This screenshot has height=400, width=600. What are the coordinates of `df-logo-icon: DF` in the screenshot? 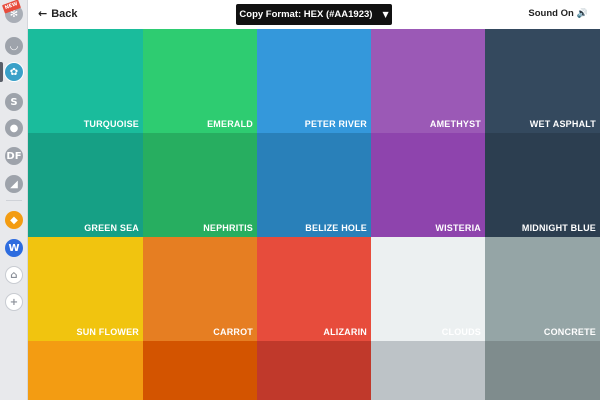 It's located at (14, 156).